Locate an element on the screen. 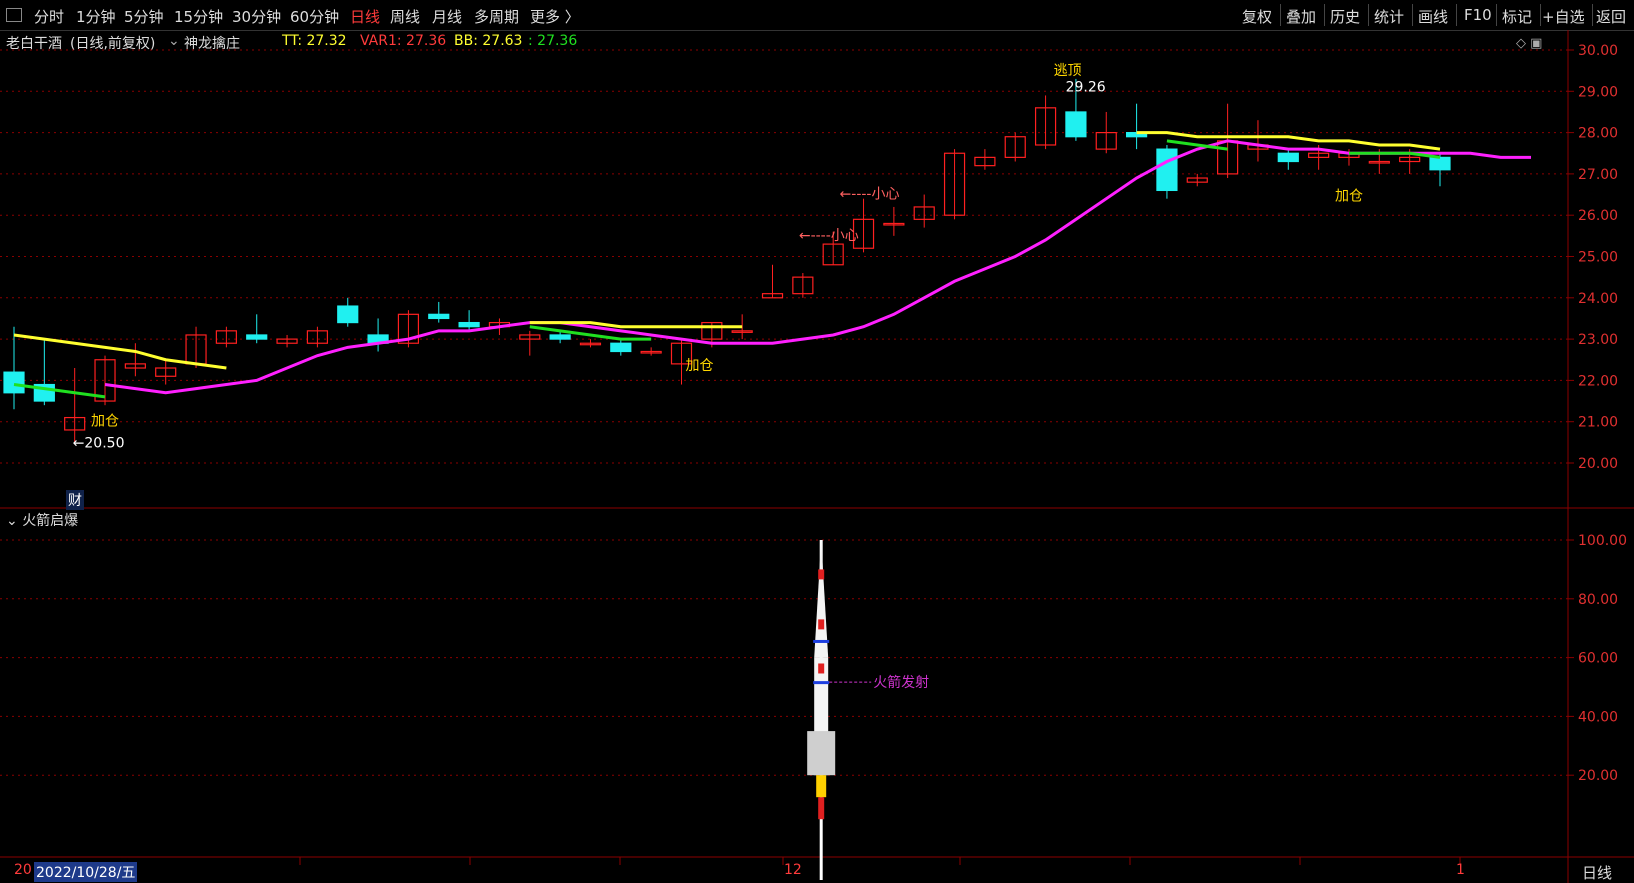 The height and width of the screenshot is (883, 1634). tab-1min: 1分钟 is located at coordinates (96, 16).